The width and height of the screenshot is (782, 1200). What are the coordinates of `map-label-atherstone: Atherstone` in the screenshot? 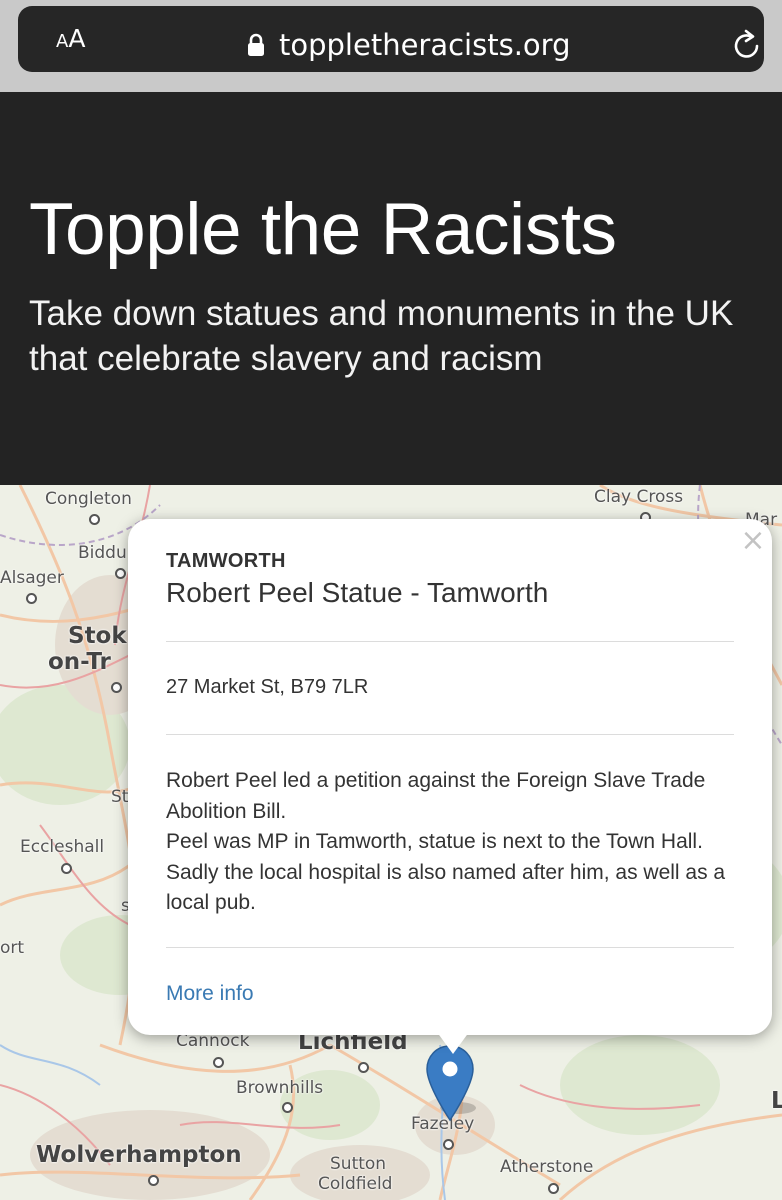 It's located at (547, 1167).